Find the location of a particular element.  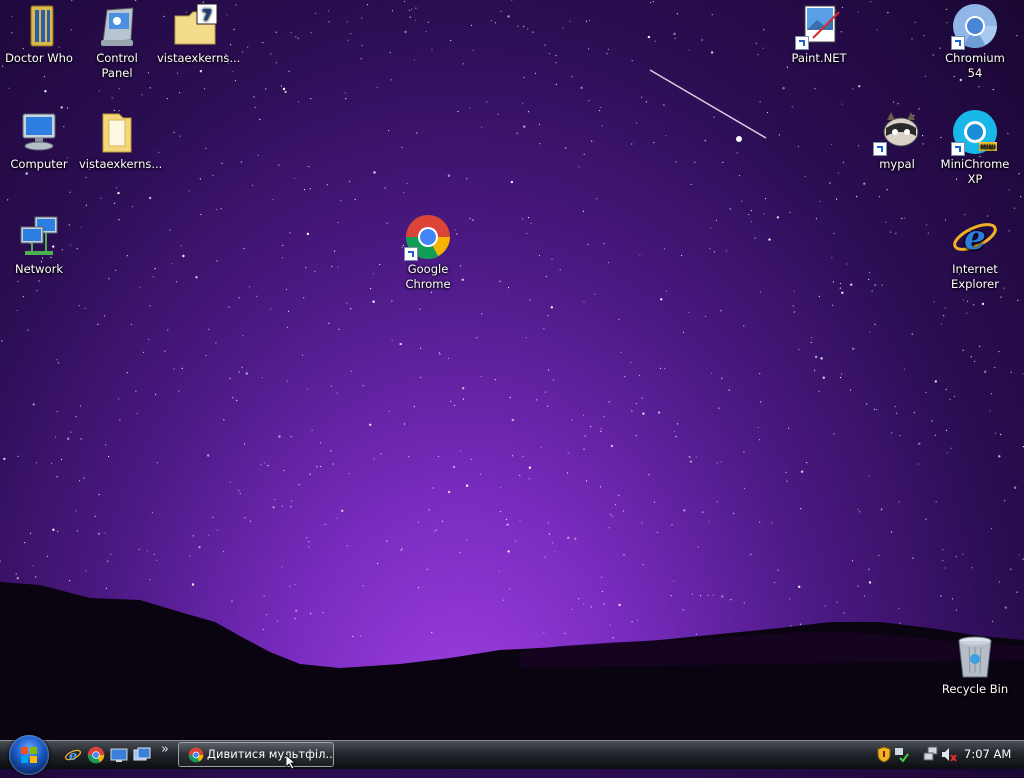

desktop-icon-label: MiniChrome XP is located at coordinates (975, 171).